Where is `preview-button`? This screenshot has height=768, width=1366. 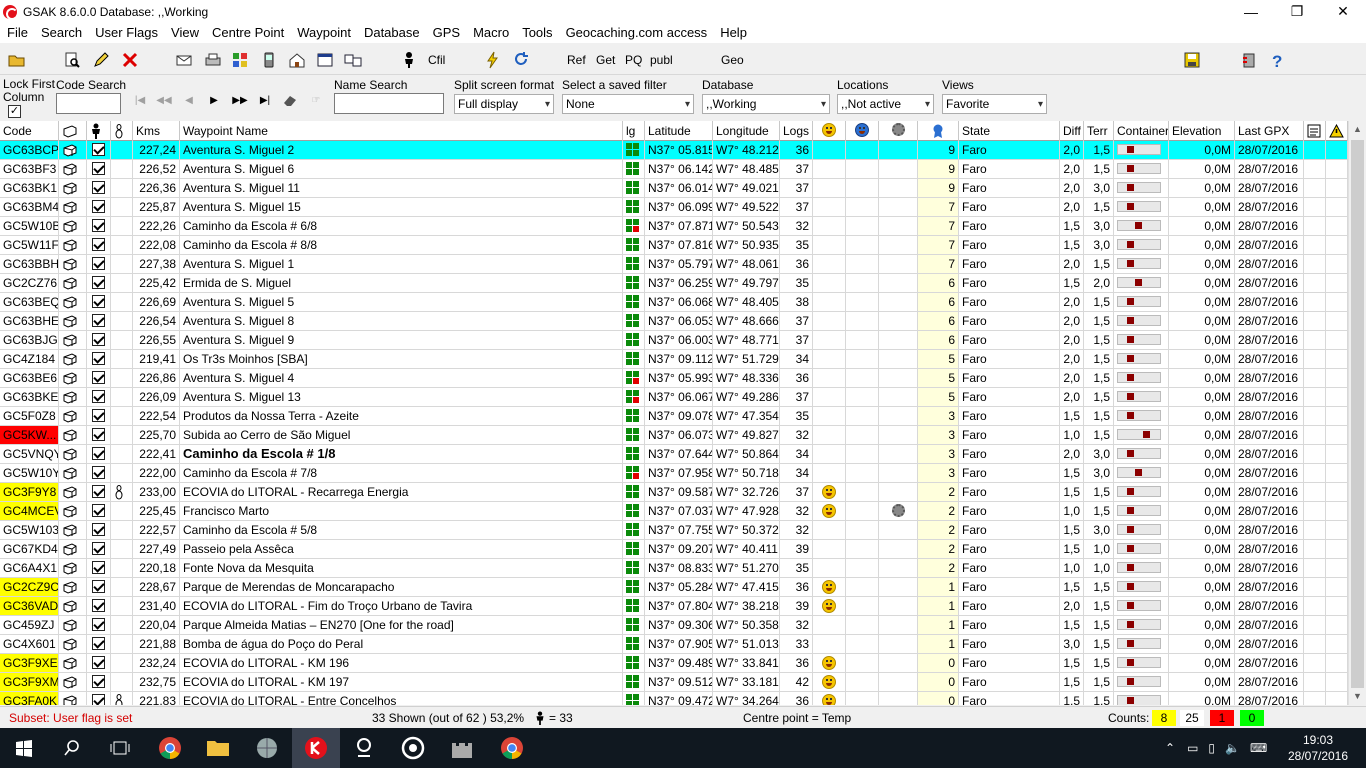
preview-button is located at coordinates (72, 60).